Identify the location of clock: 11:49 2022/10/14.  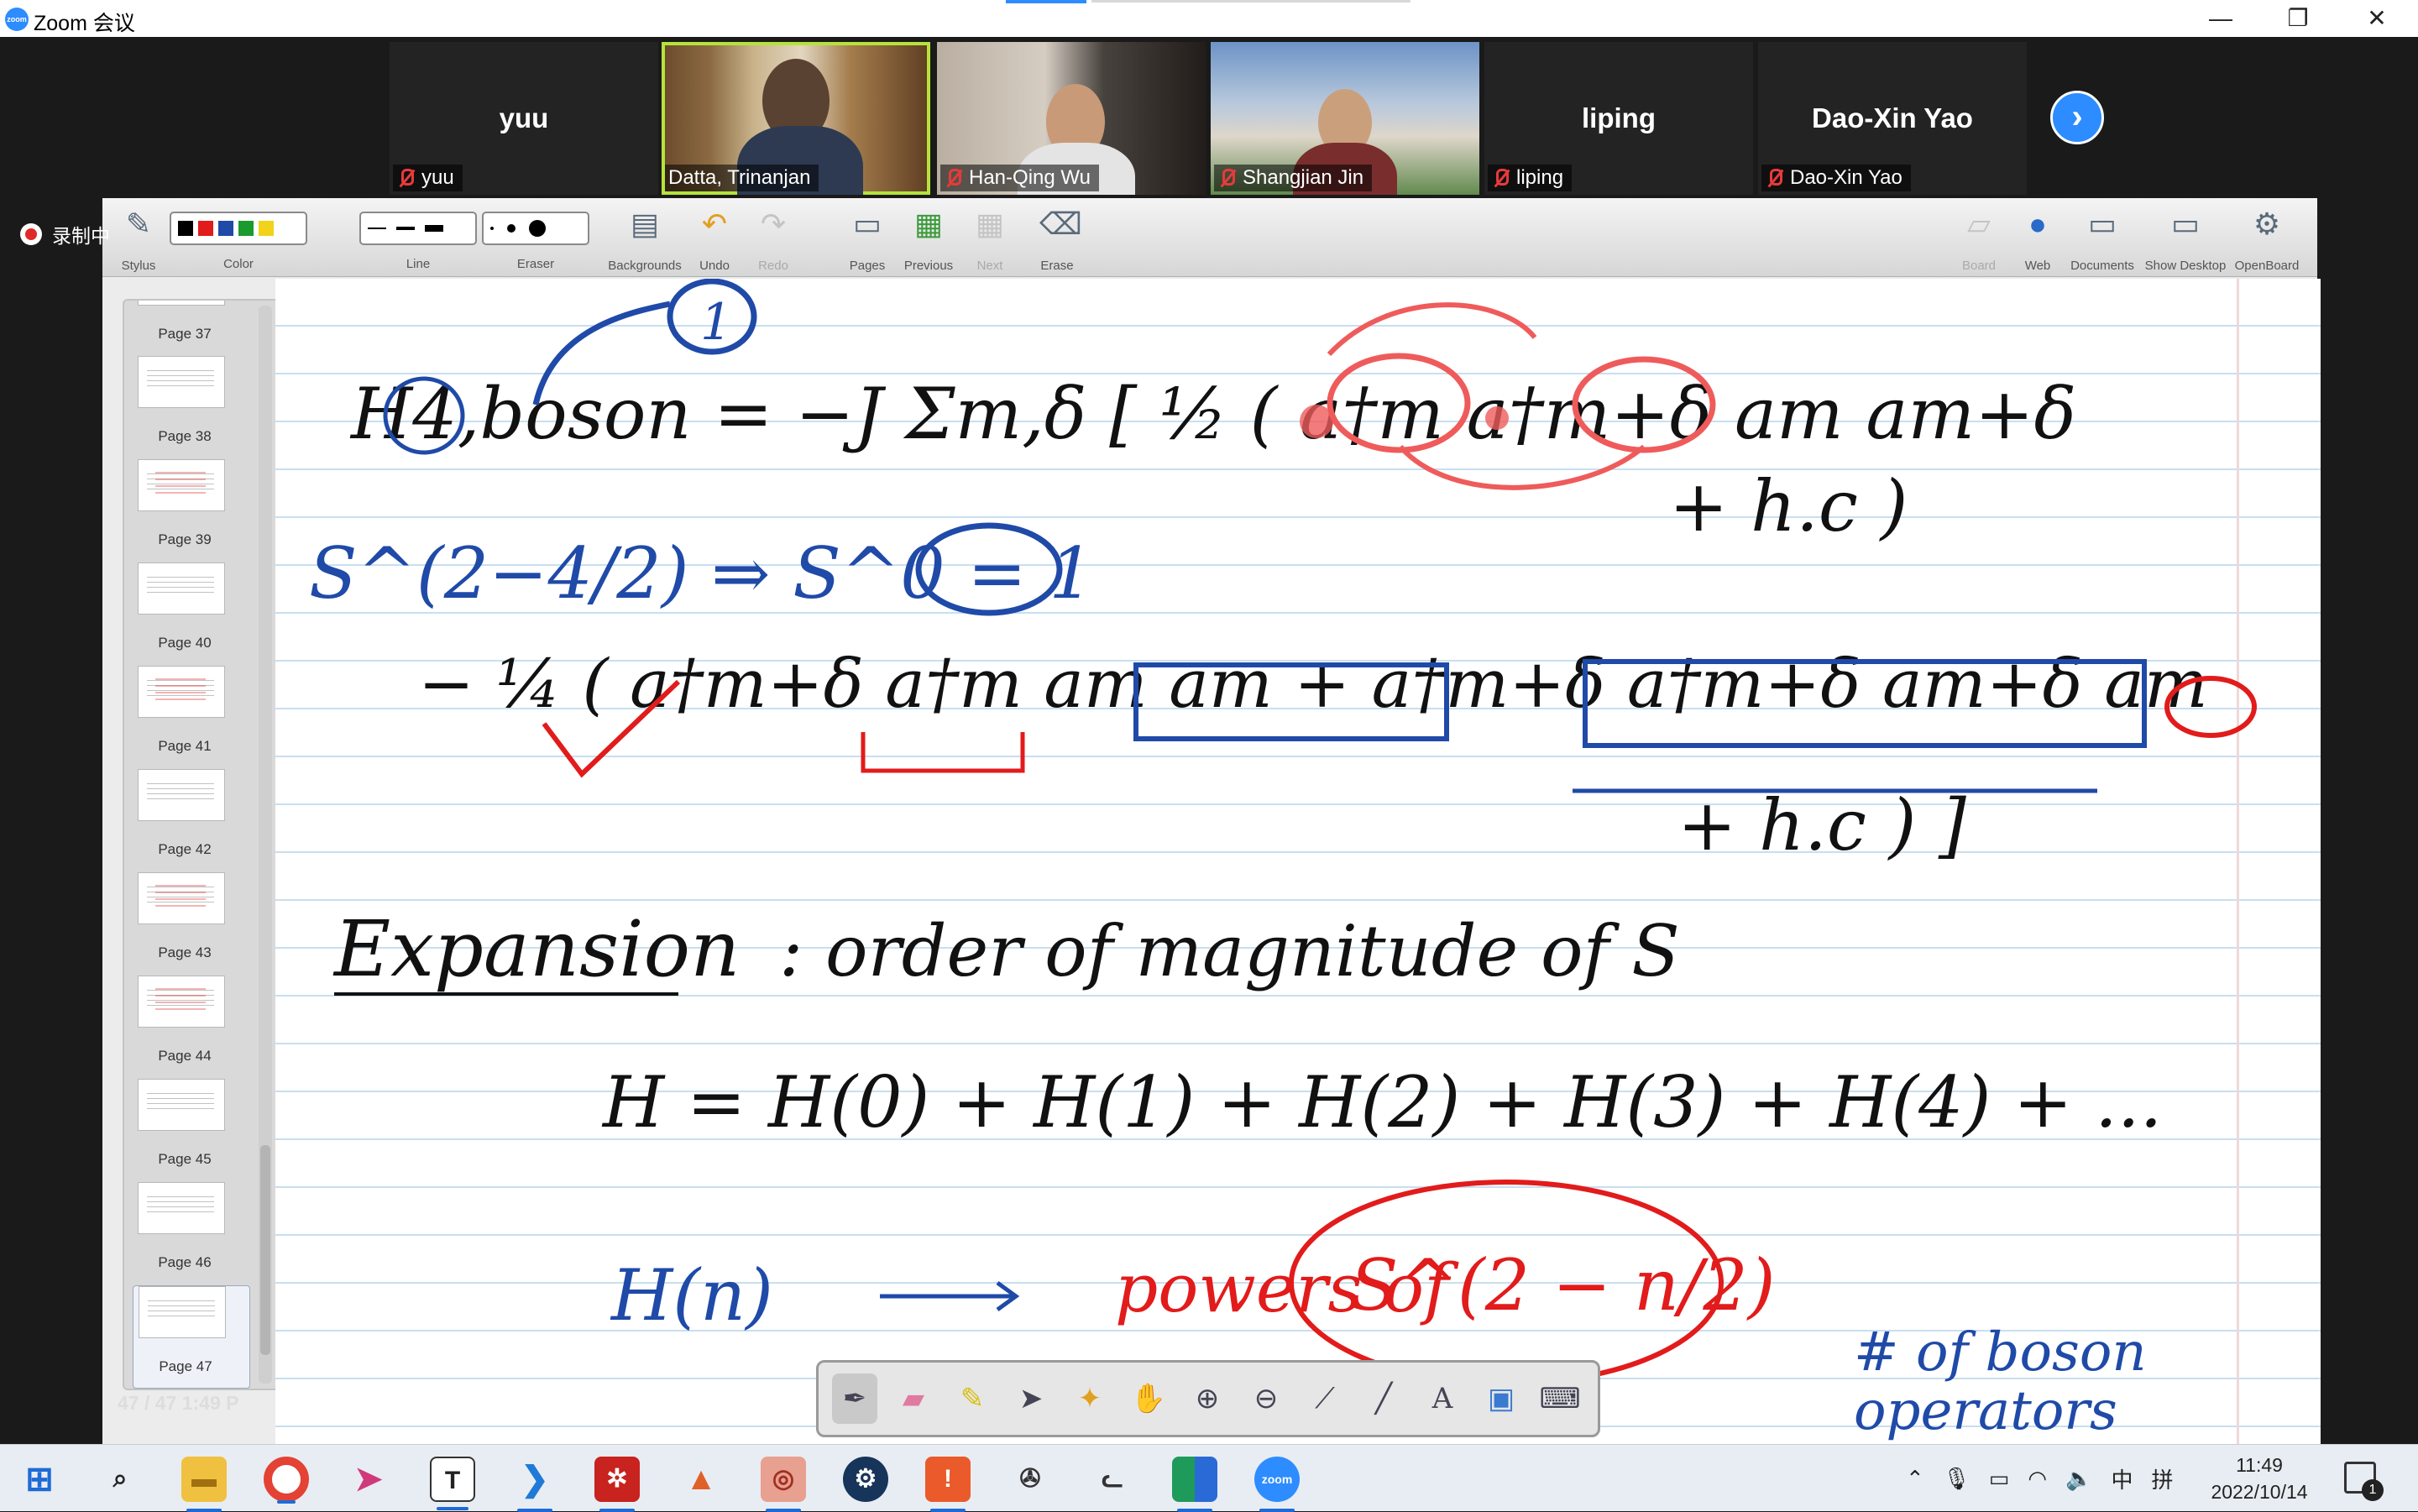
(2259, 1478).